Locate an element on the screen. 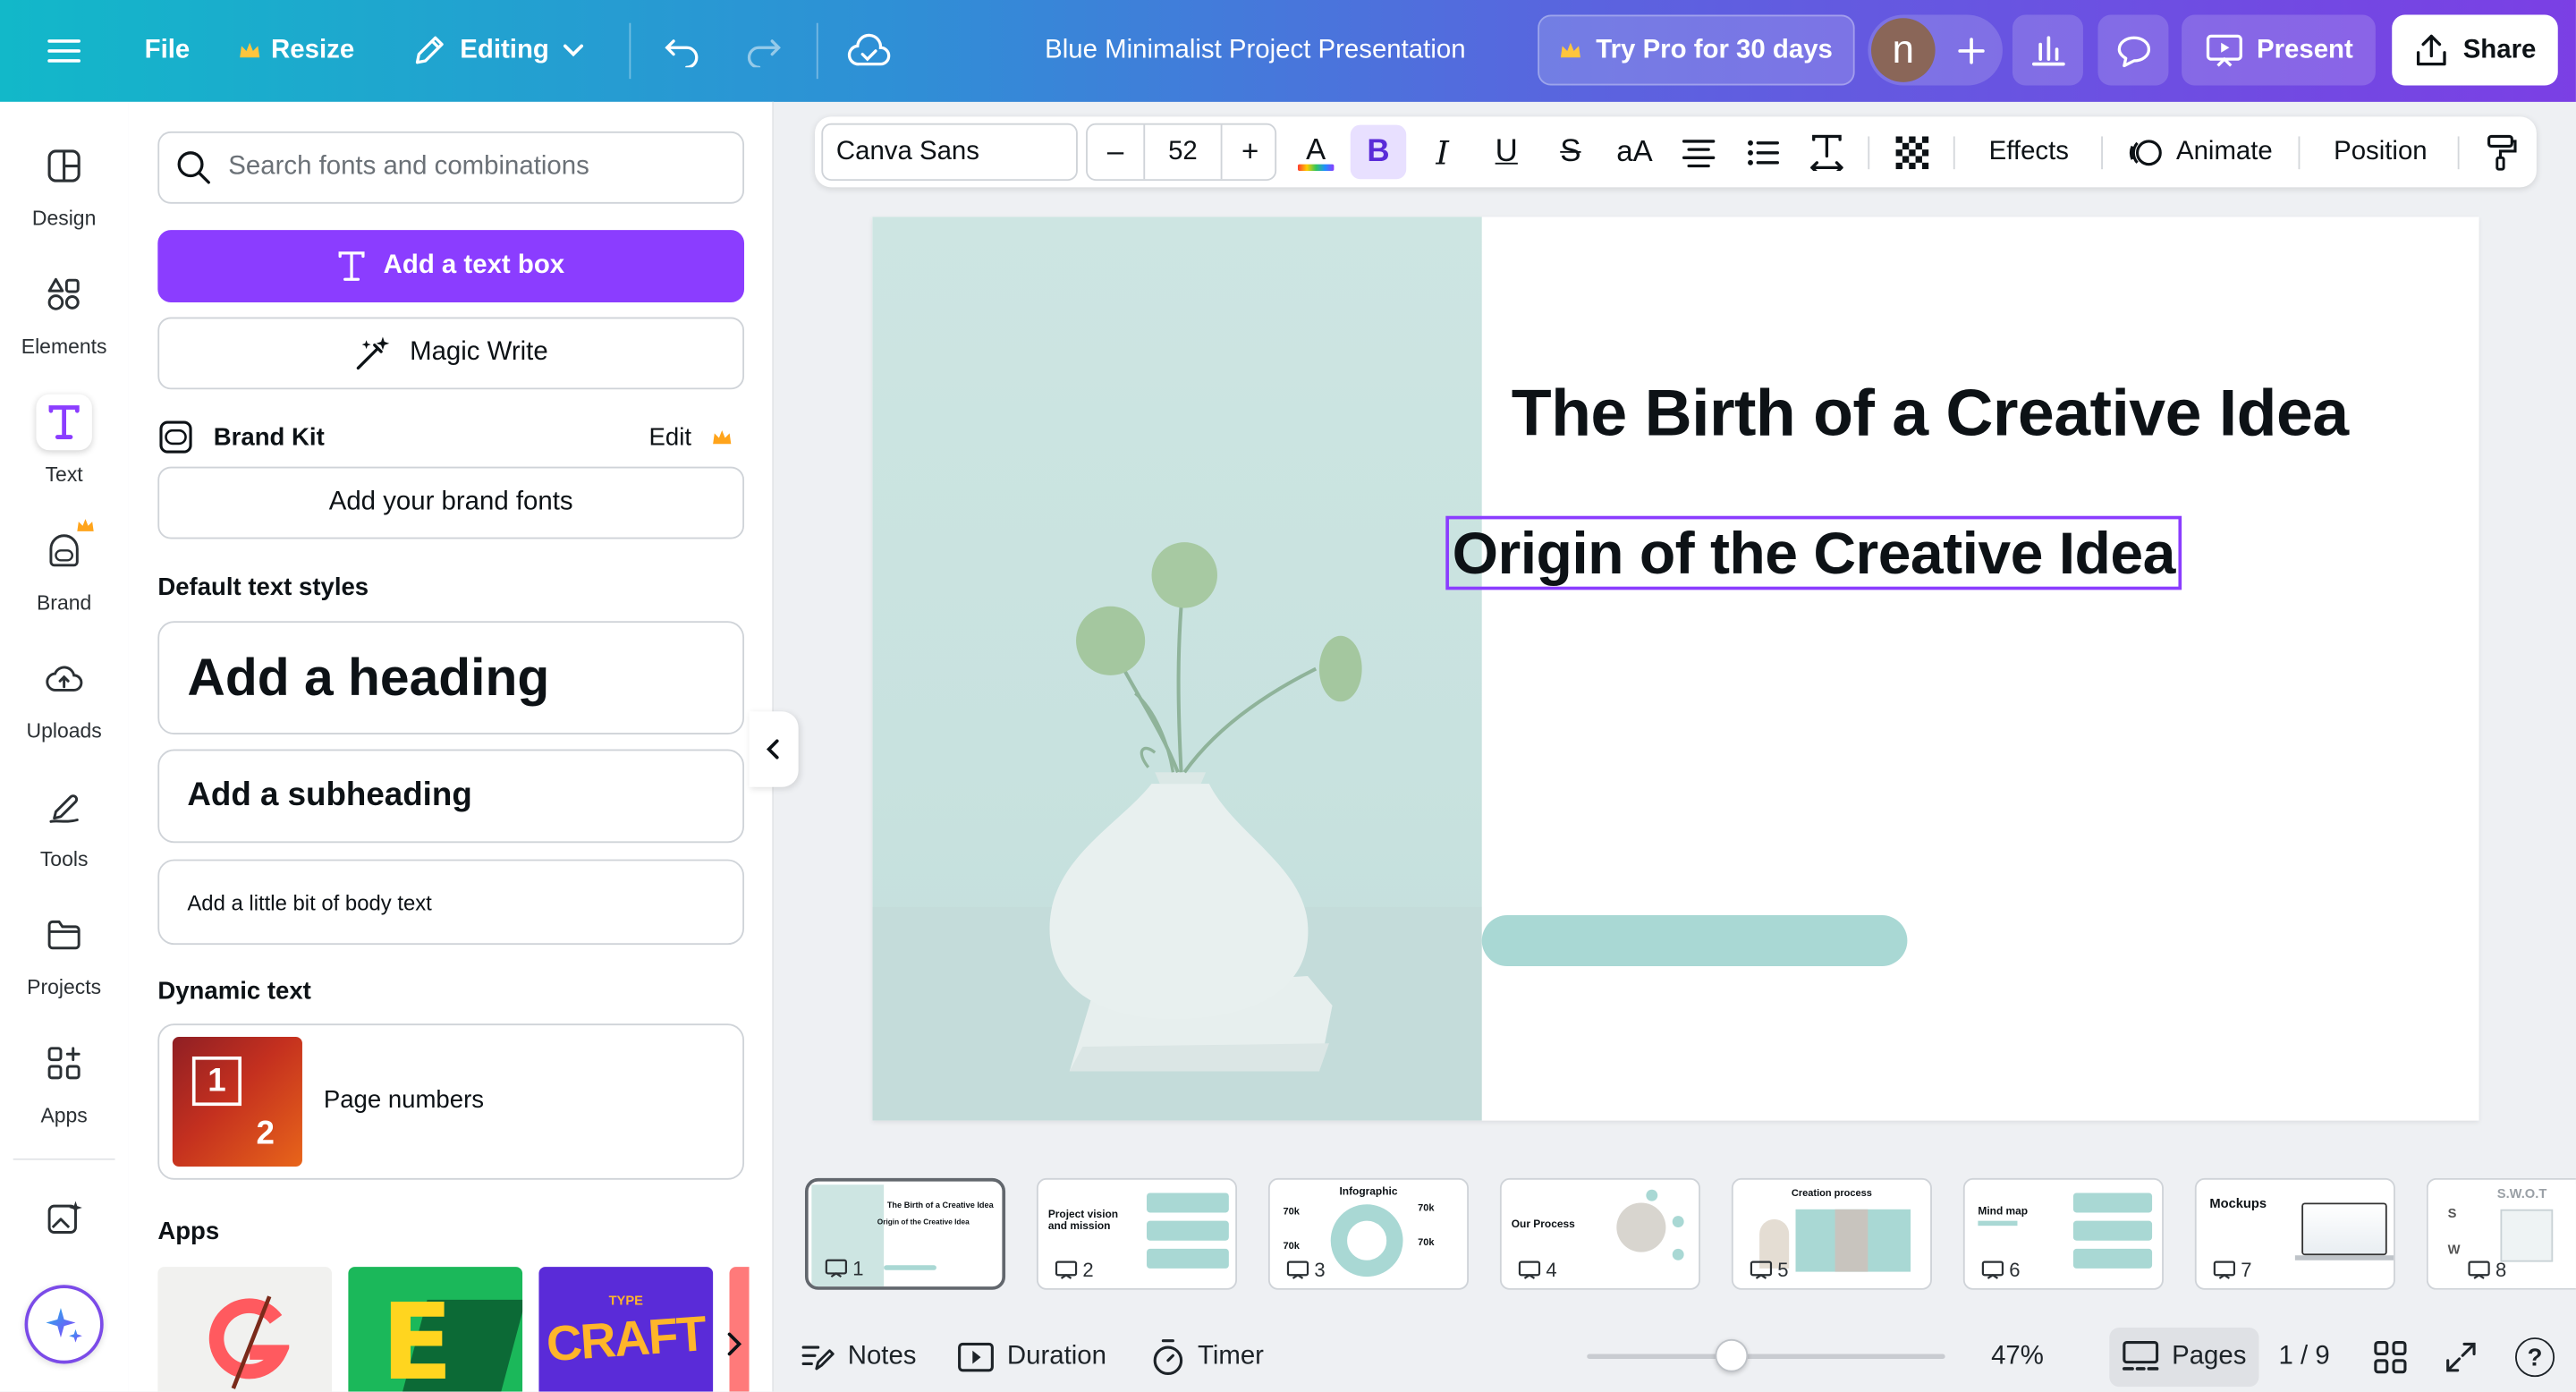 This screenshot has height=1392, width=2576. page-thumbnail-6: Mind map 6 is located at coordinates (2063, 1233).